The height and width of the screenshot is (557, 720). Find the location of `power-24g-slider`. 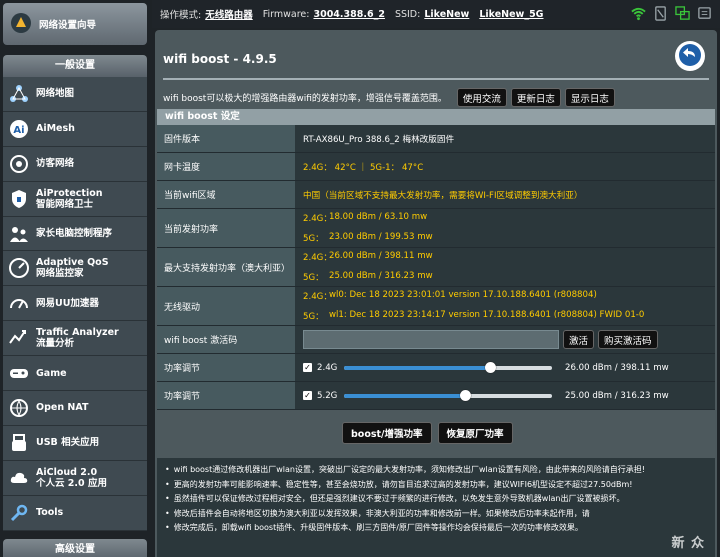

power-24g-slider is located at coordinates (448, 367).